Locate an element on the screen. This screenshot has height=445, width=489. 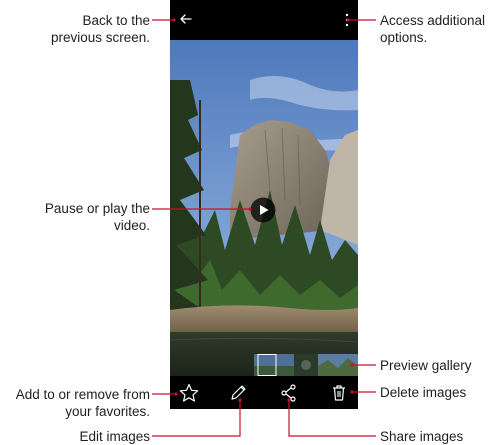
play-icon is located at coordinates (263, 210).